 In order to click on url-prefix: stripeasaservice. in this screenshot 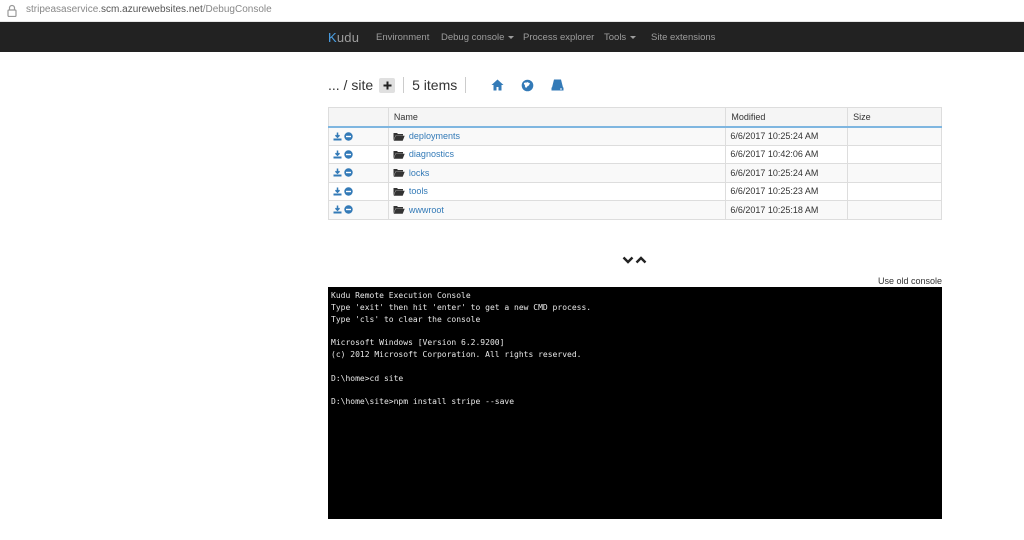, I will do `click(64, 9)`.